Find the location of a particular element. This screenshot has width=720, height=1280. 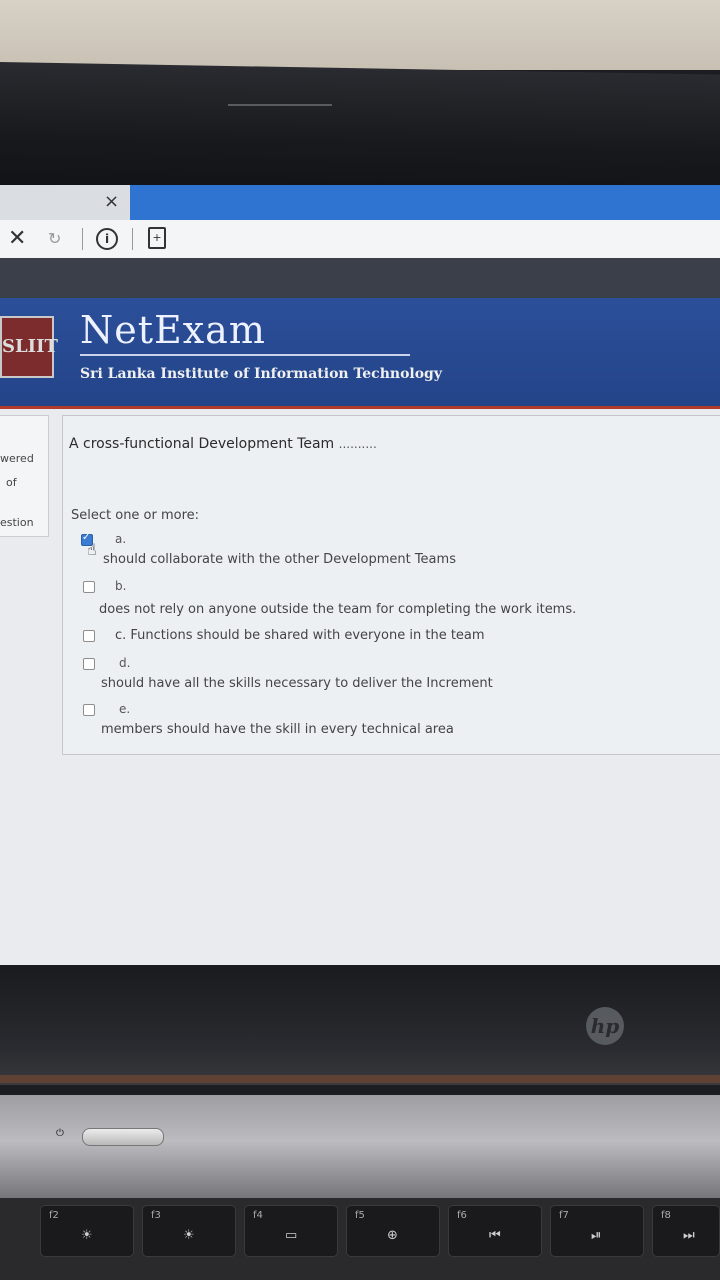

key-label: f7 is located at coordinates (564, 1215).